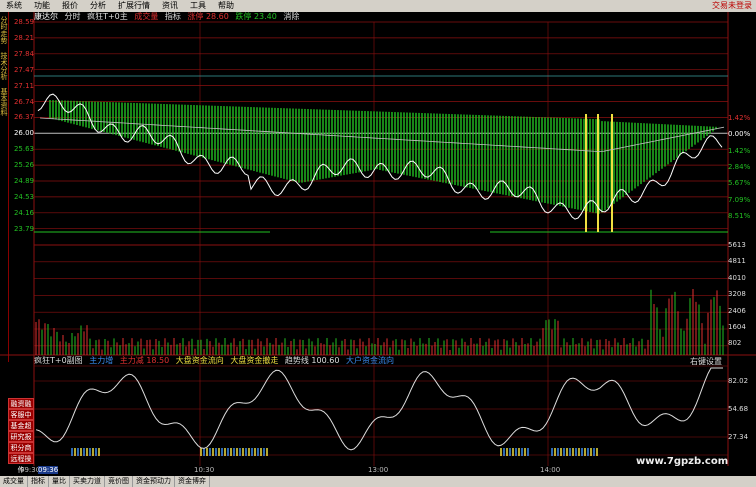 The height and width of the screenshot is (487, 756). I want to click on sub-title: 疯狂T+0副图, so click(58, 360).